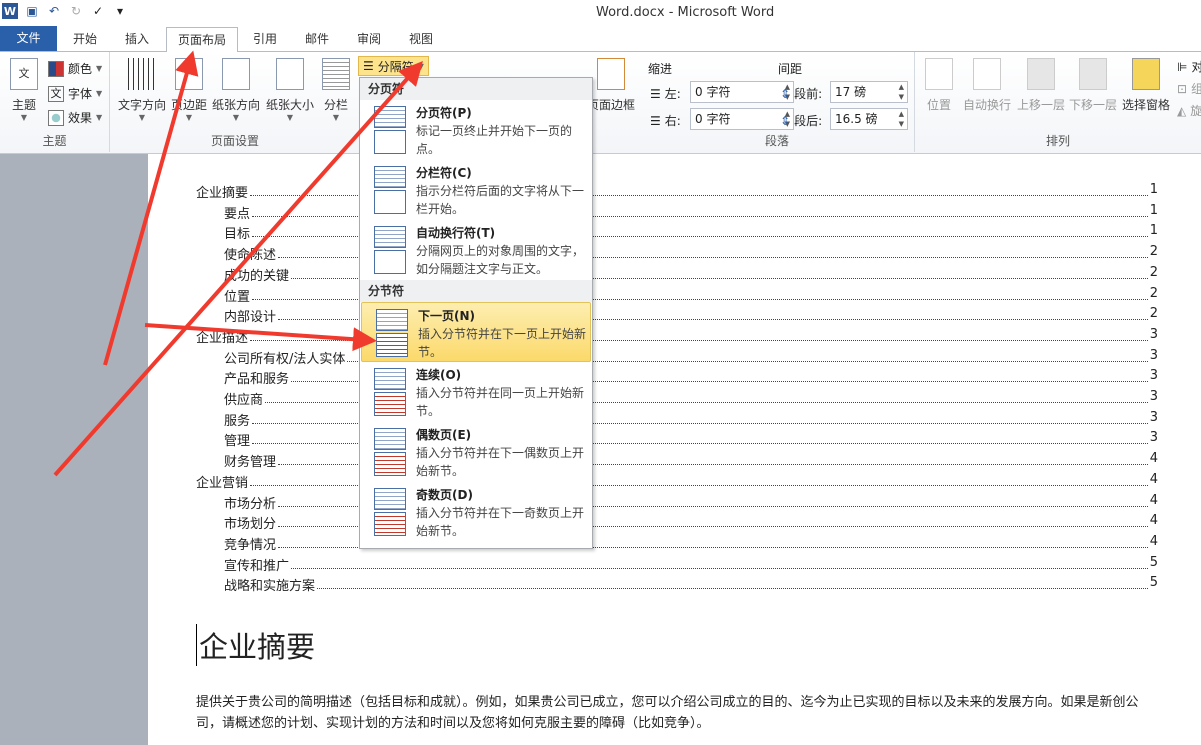 The height and width of the screenshot is (745, 1201). What do you see at coordinates (251, 523) in the screenshot?
I see `toc-entry-title: 市场划分` at bounding box center [251, 523].